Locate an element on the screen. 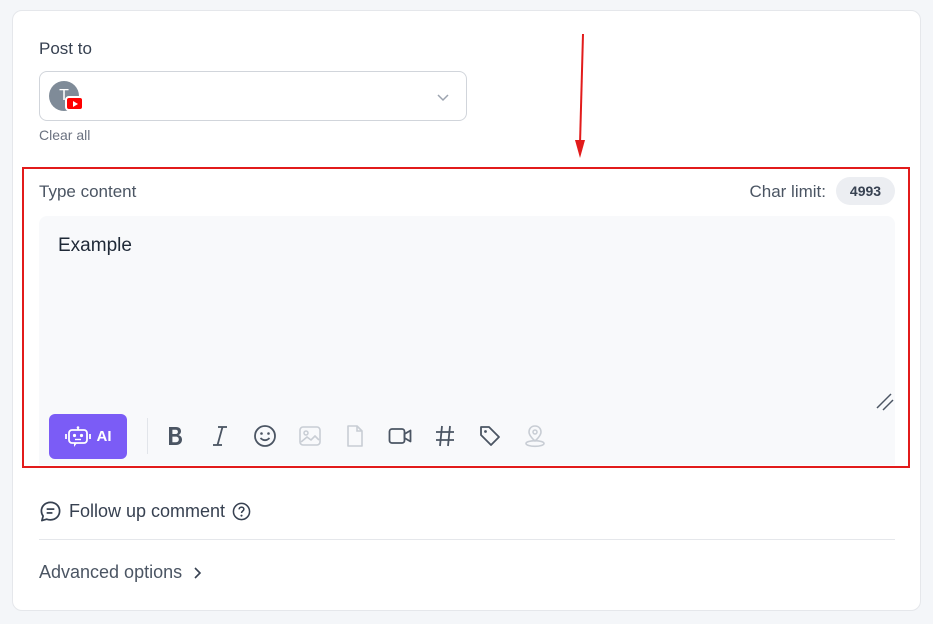  emoji-button is located at coordinates (265, 436).